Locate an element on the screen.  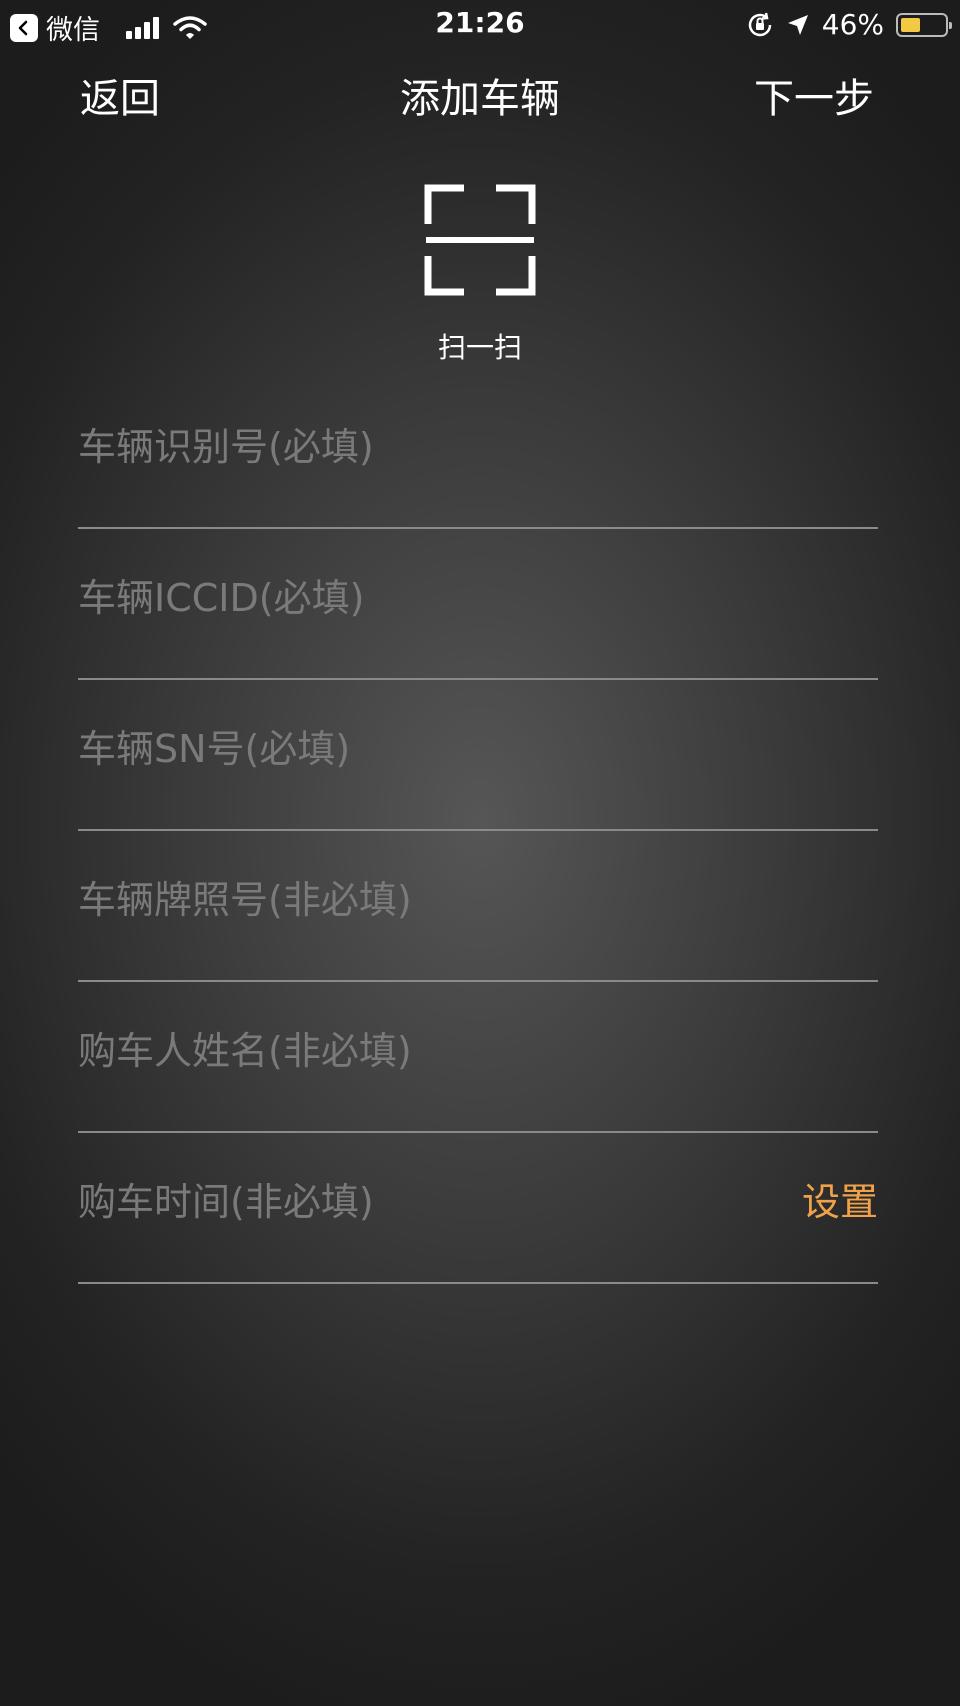
status-right: 46% is located at coordinates (849, 24).